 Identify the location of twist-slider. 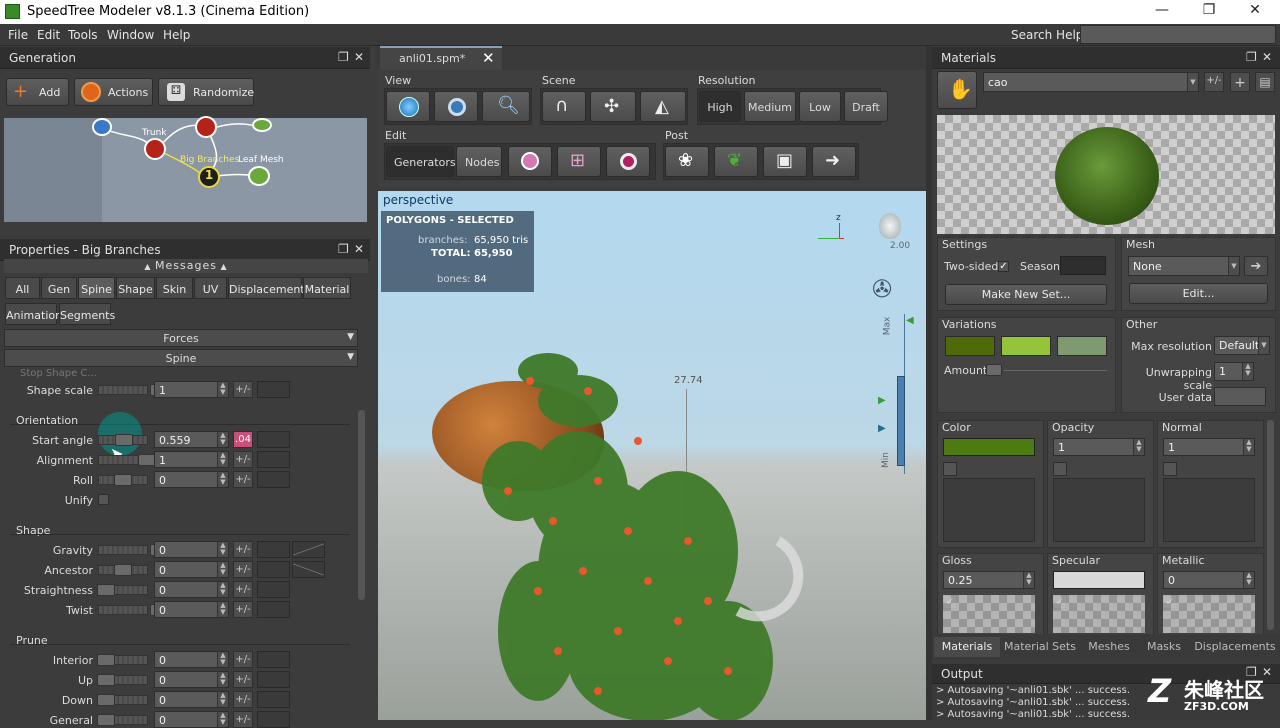
(123, 610).